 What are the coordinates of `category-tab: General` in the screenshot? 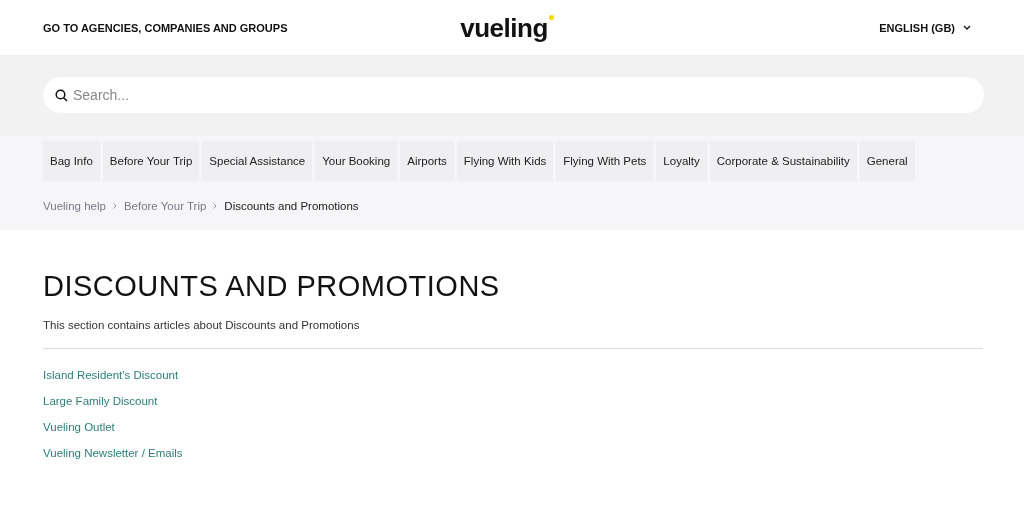 It's located at (887, 161).